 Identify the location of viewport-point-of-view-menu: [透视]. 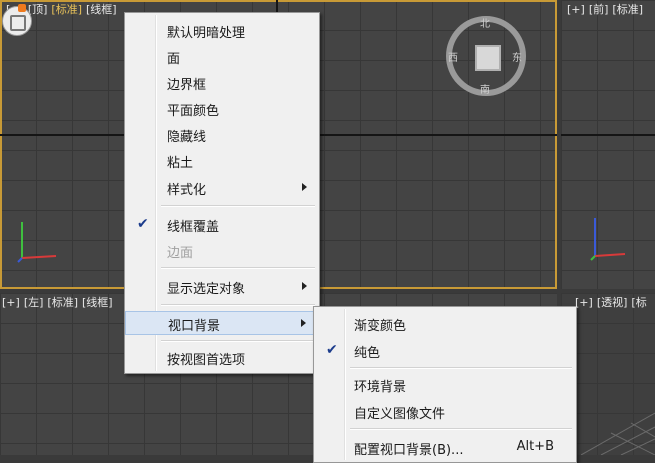
(612, 302).